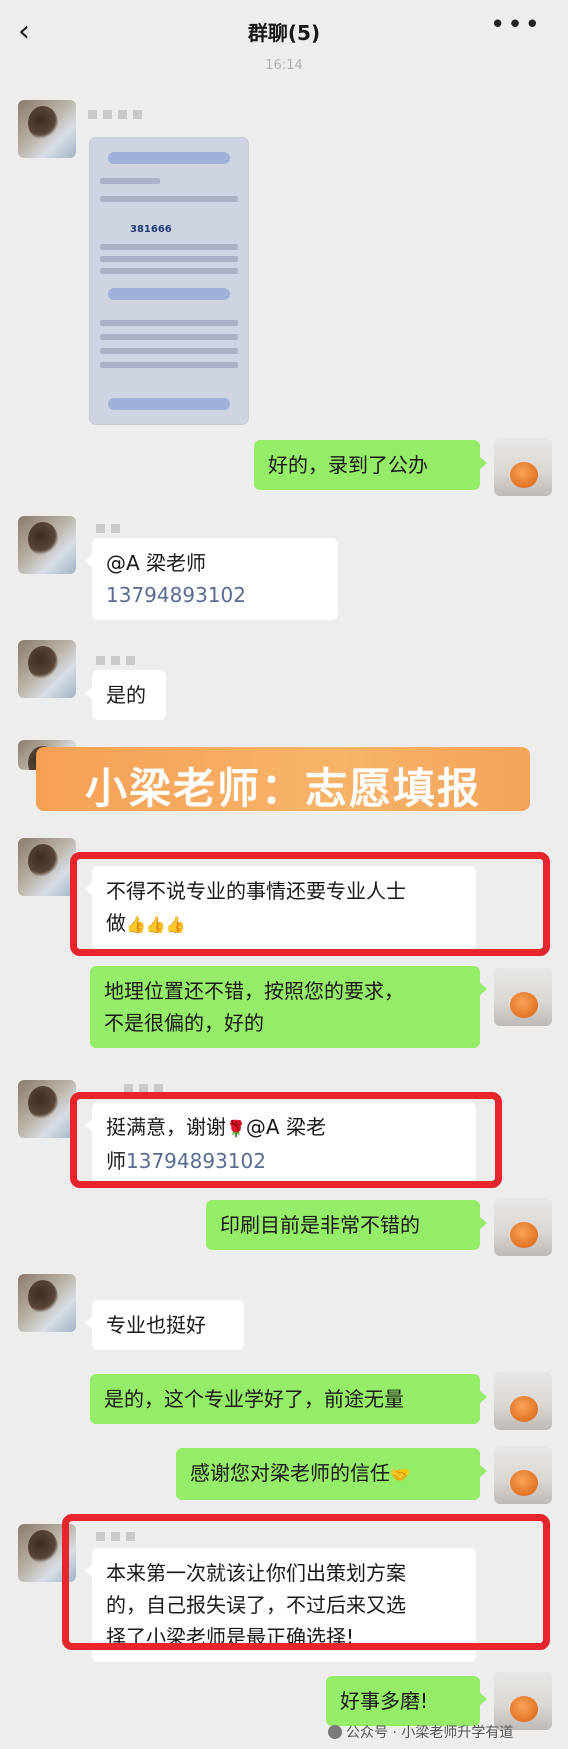 The height and width of the screenshot is (1749, 568). I want to click on promo-banner: 小梁老师：志愿填报, so click(283, 780).